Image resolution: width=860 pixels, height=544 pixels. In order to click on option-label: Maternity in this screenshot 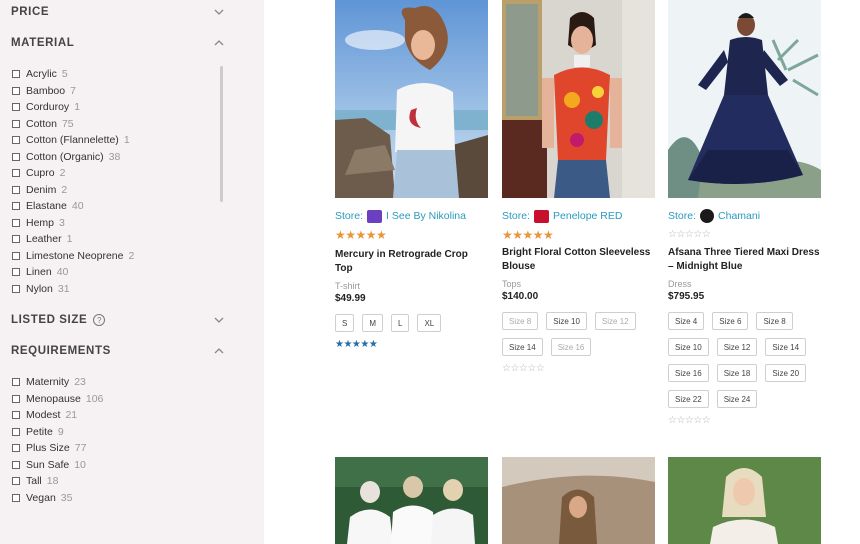, I will do `click(48, 382)`.